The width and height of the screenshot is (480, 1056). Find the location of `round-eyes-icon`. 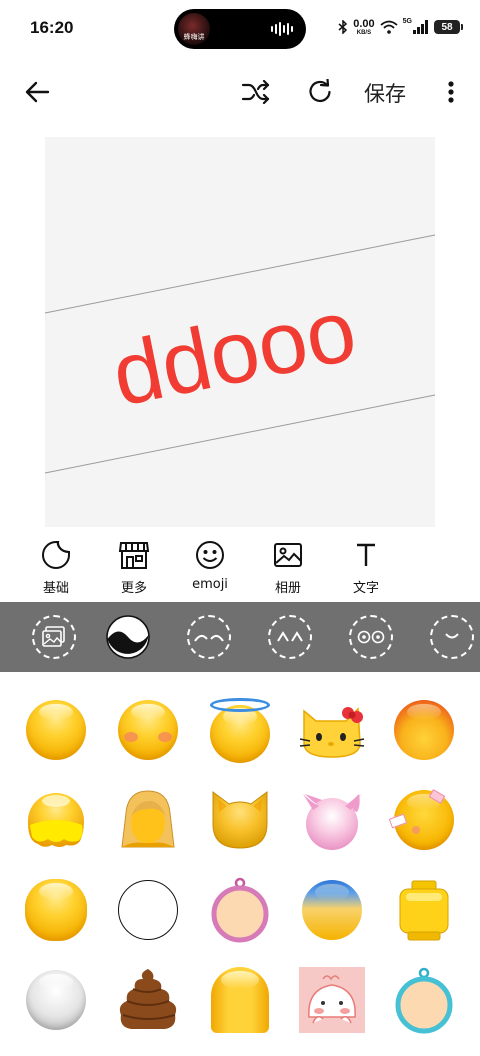

round-eyes-icon is located at coordinates (371, 637).